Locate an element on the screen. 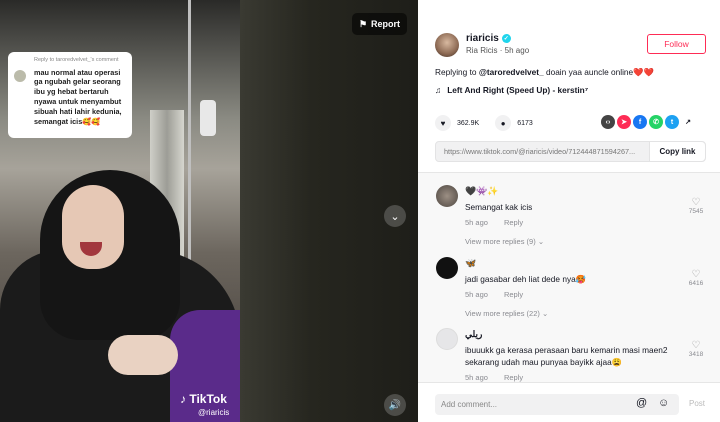  volume-button: 🔊 is located at coordinates (395, 405).